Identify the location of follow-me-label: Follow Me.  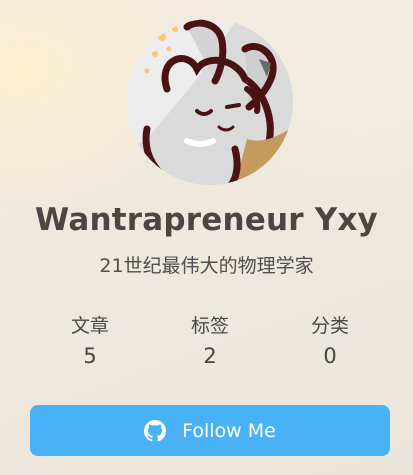
(229, 430).